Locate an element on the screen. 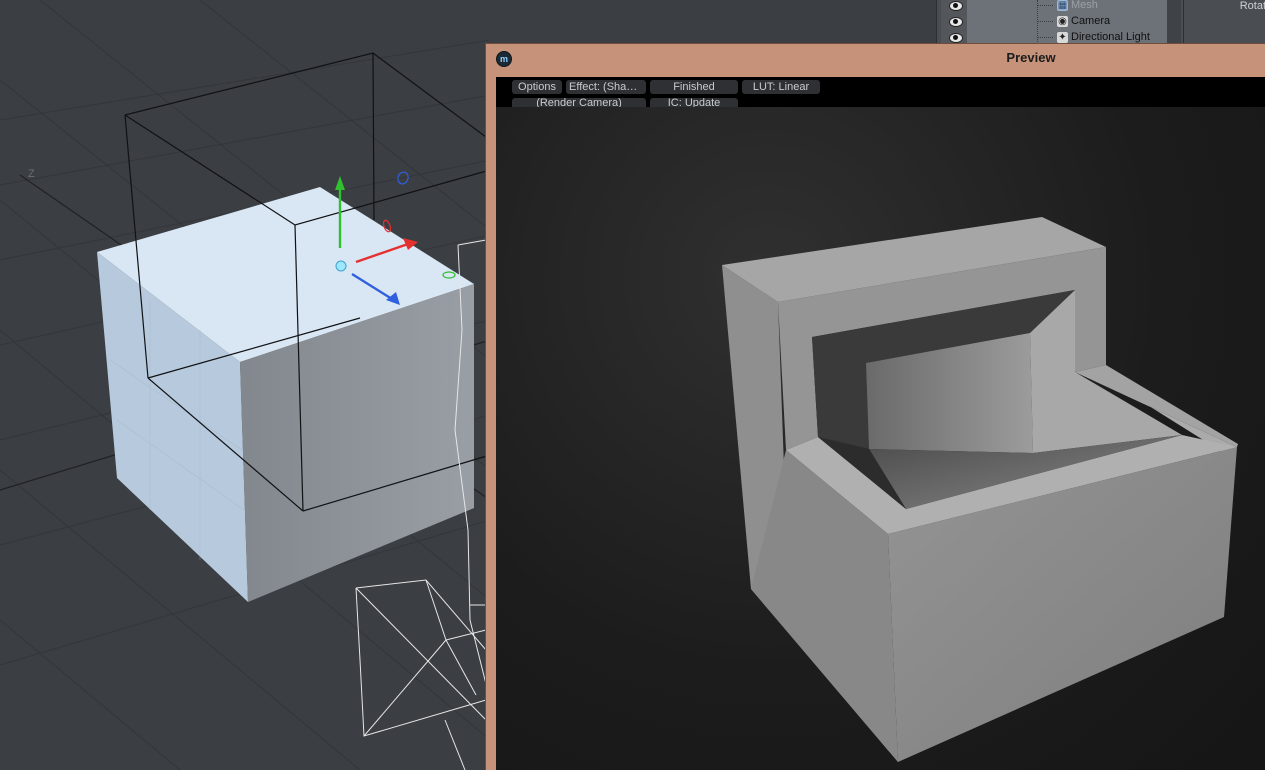 This screenshot has height=770, width=1265. light-icon: ✦ is located at coordinates (1062, 37).